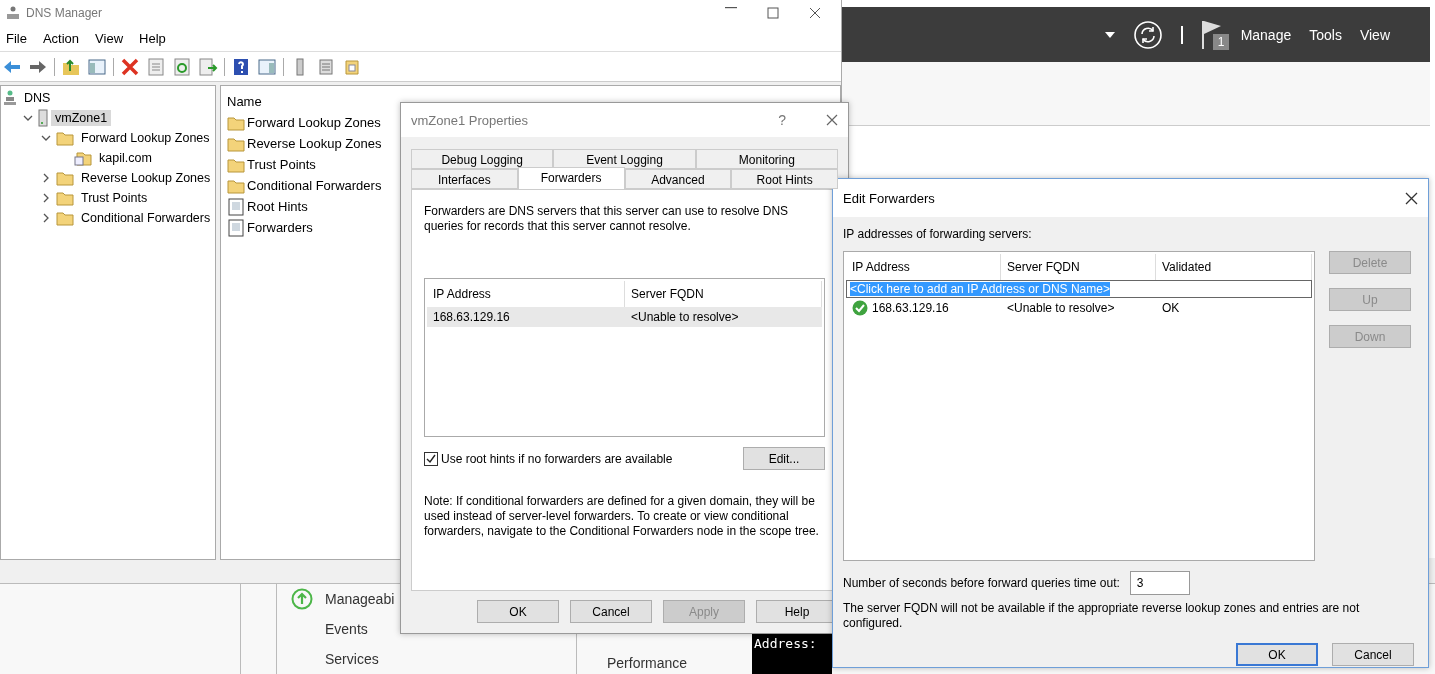  Describe the element at coordinates (302, 599) in the screenshot. I see `arrow-up-circle-icon` at that location.